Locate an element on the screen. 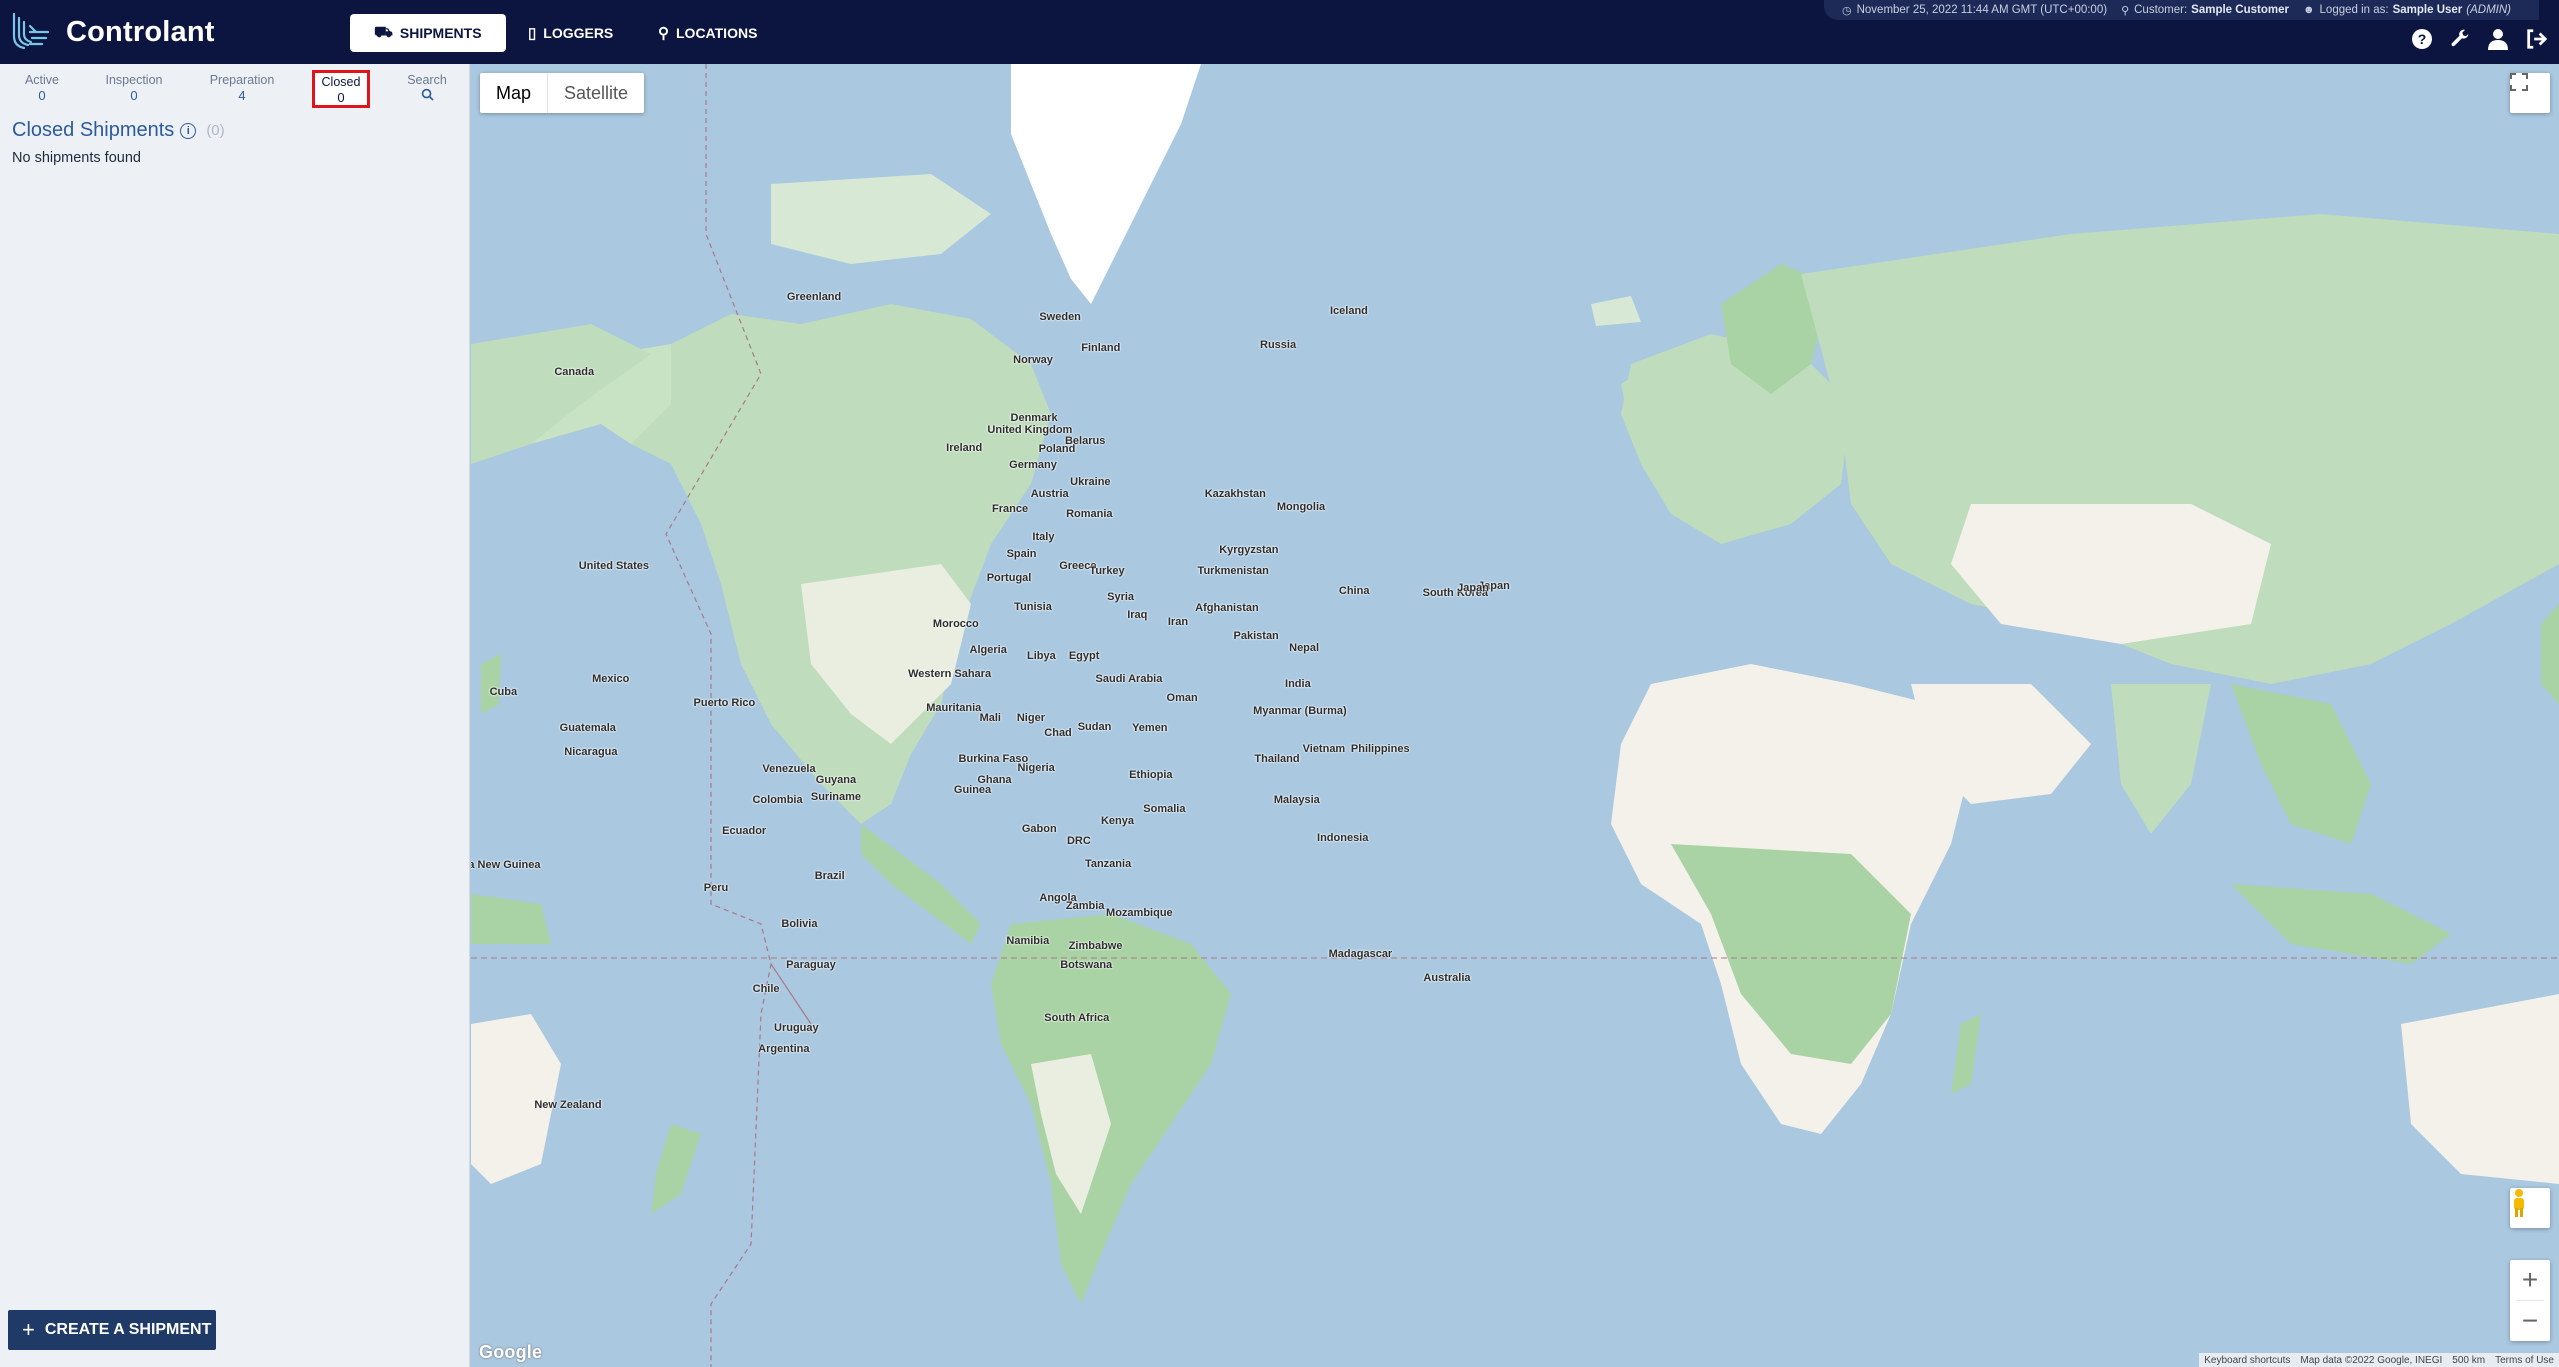 The image size is (2559, 1367). map-label: Greenland is located at coordinates (814, 296).